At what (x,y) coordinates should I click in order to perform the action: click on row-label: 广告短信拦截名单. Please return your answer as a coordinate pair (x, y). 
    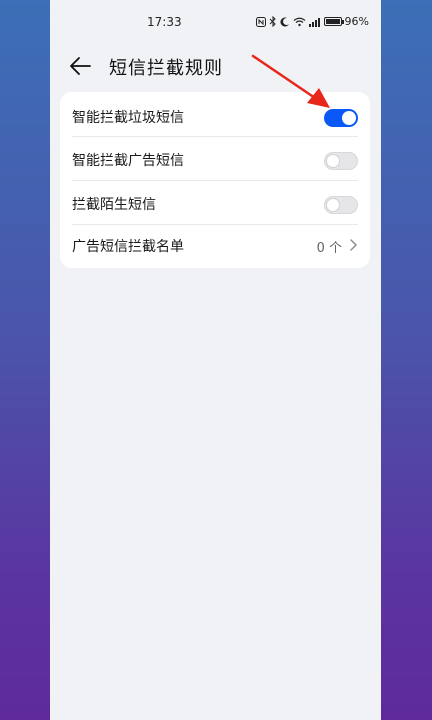
    Looking at the image, I should click on (128, 247).